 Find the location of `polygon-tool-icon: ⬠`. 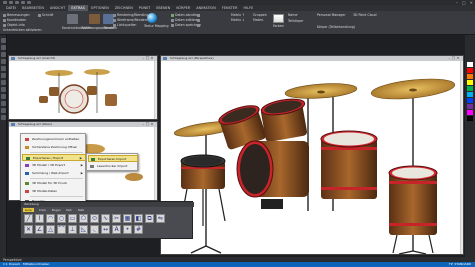

polygon-tool-icon: ⬠ is located at coordinates (83, 218).